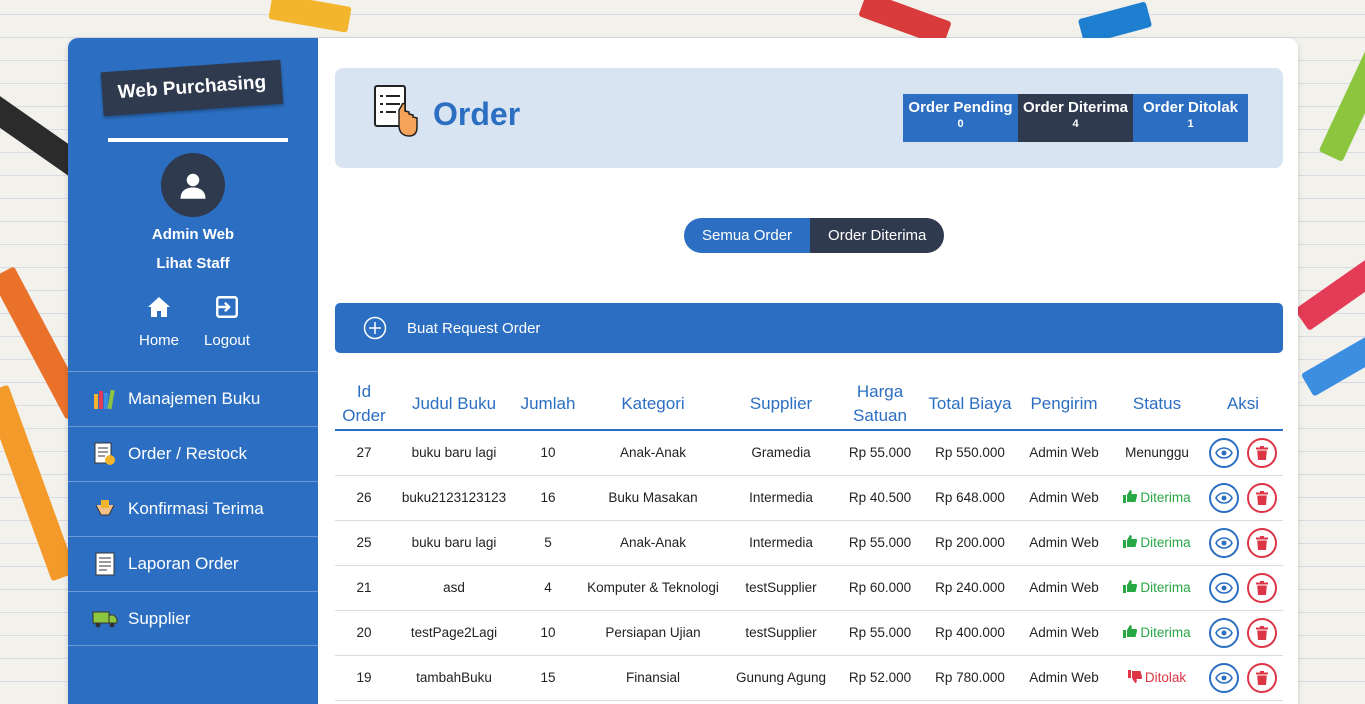 This screenshot has height=704, width=1365. What do you see at coordinates (781, 453) in the screenshot?
I see `cell-supplier: Gramedia` at bounding box center [781, 453].